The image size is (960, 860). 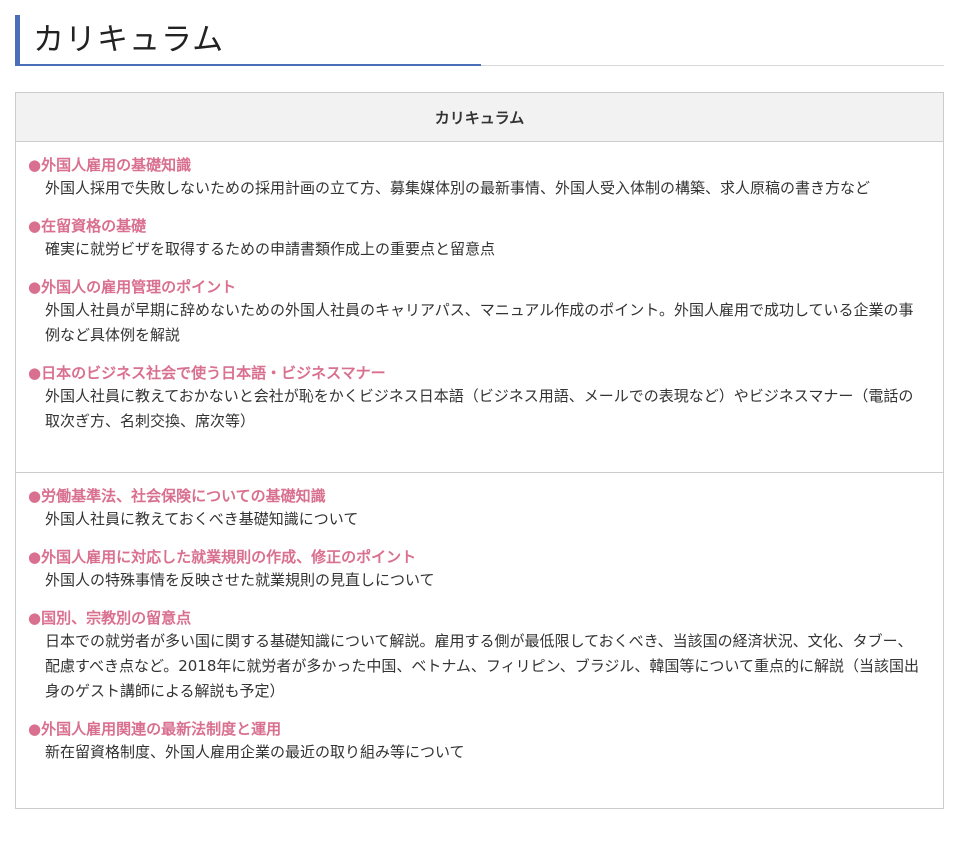 What do you see at coordinates (222, 557) in the screenshot?
I see `curriculum-item-title: ●外国人雇用に対応した就業規則の作成、修正のポイント` at bounding box center [222, 557].